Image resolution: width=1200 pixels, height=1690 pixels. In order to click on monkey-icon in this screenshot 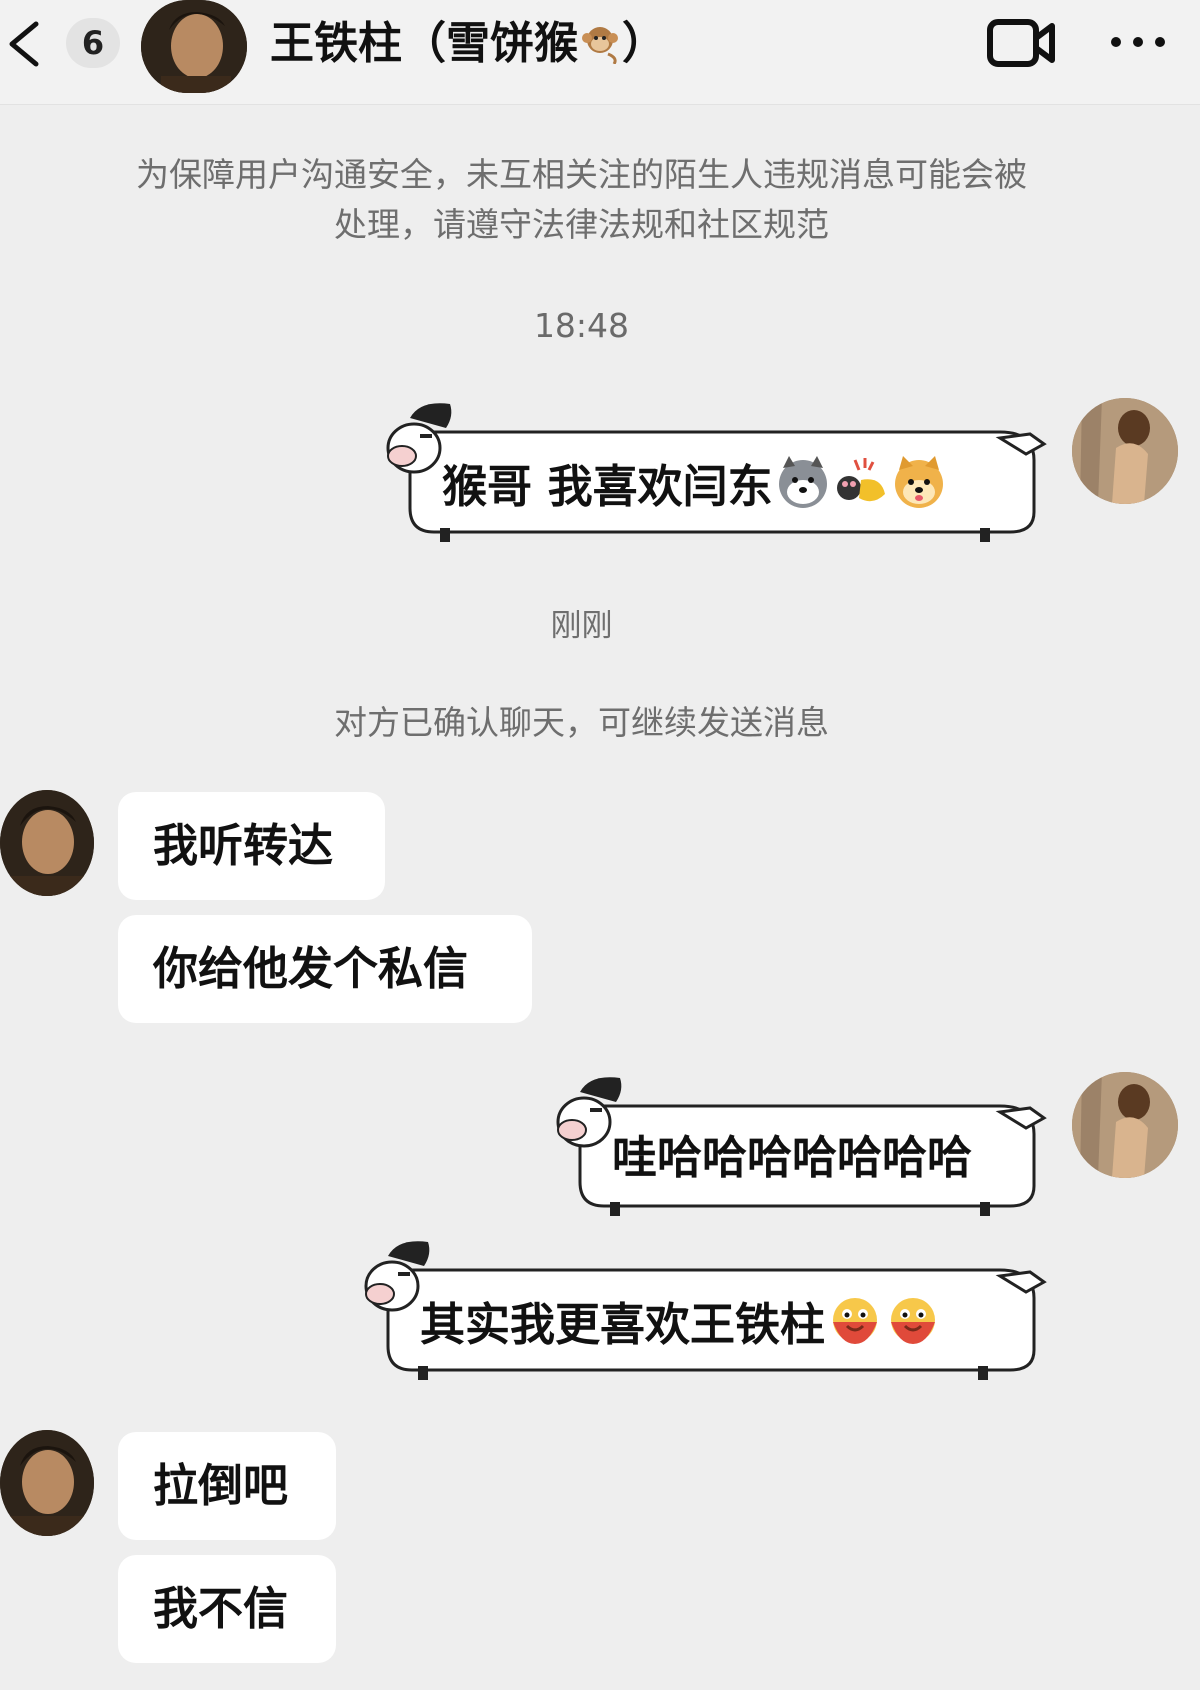, I will do `click(600, 45)`.